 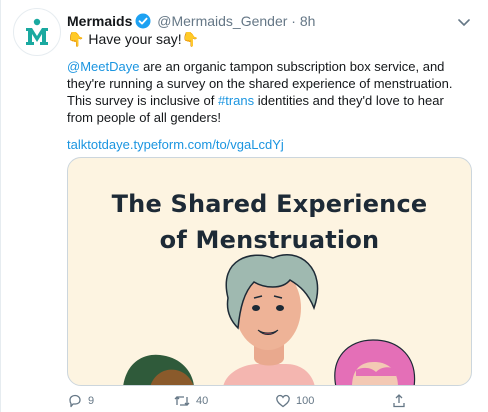 I want to click on share-icon, so click(x=399, y=401).